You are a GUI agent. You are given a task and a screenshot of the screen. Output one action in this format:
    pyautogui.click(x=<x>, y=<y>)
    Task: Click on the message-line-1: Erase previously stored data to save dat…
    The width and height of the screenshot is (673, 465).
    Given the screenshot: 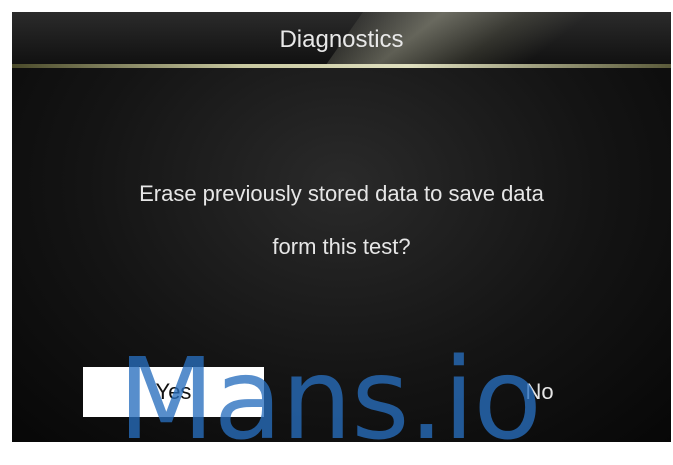 What is the action you would take?
    pyautogui.click(x=341, y=193)
    